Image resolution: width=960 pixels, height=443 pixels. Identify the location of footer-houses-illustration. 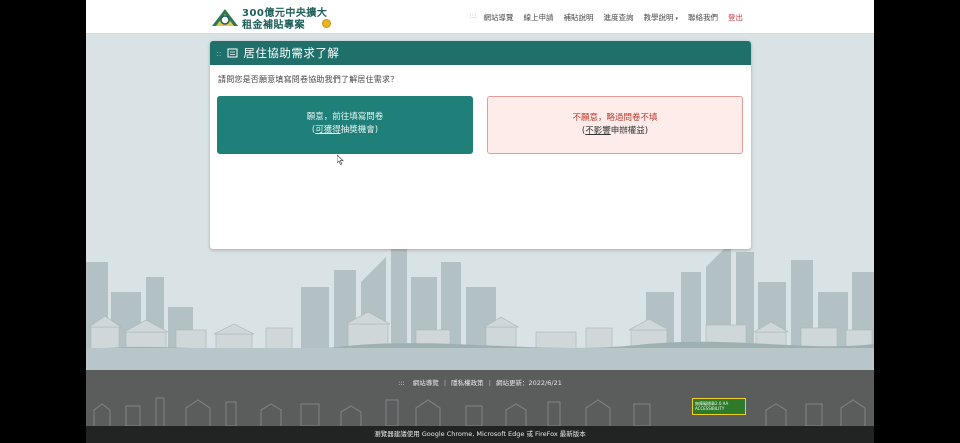
(479, 411).